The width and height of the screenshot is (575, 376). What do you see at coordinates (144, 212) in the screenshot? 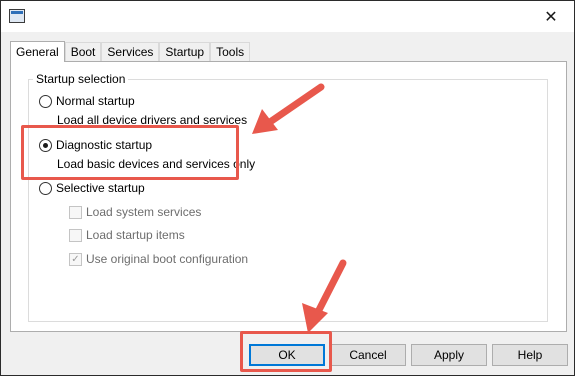
I see `load-system-services-label: Load system services` at bounding box center [144, 212].